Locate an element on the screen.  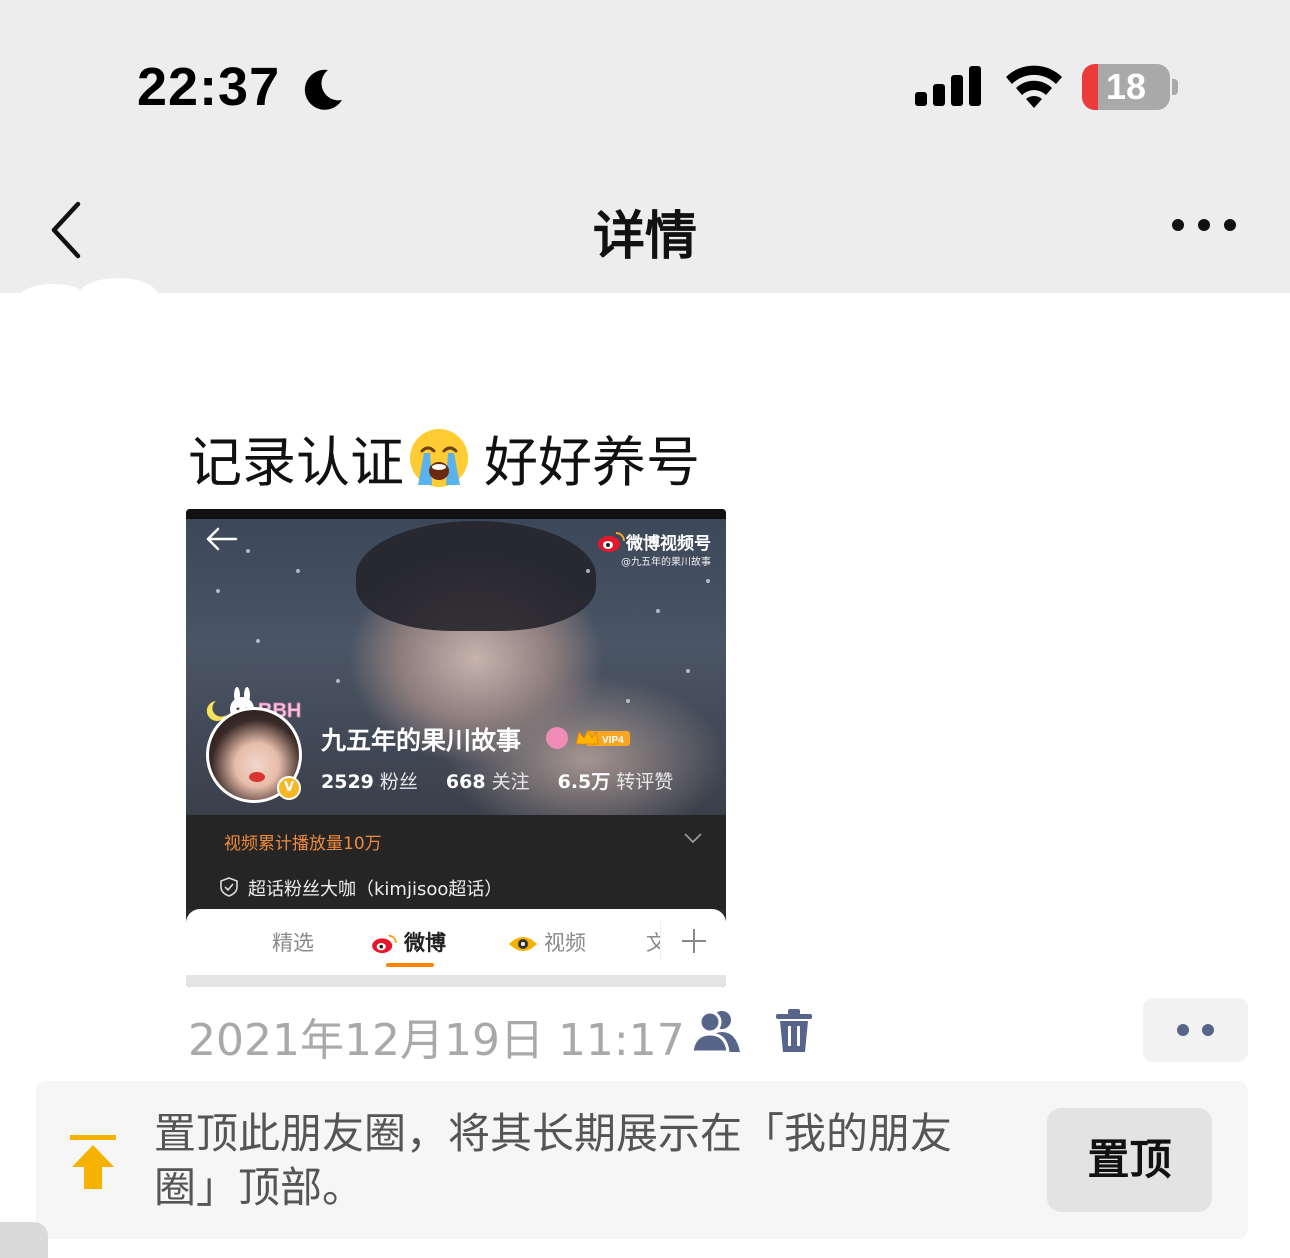
post-text: 记录认证 好好养号 is located at coordinates (444, 457).